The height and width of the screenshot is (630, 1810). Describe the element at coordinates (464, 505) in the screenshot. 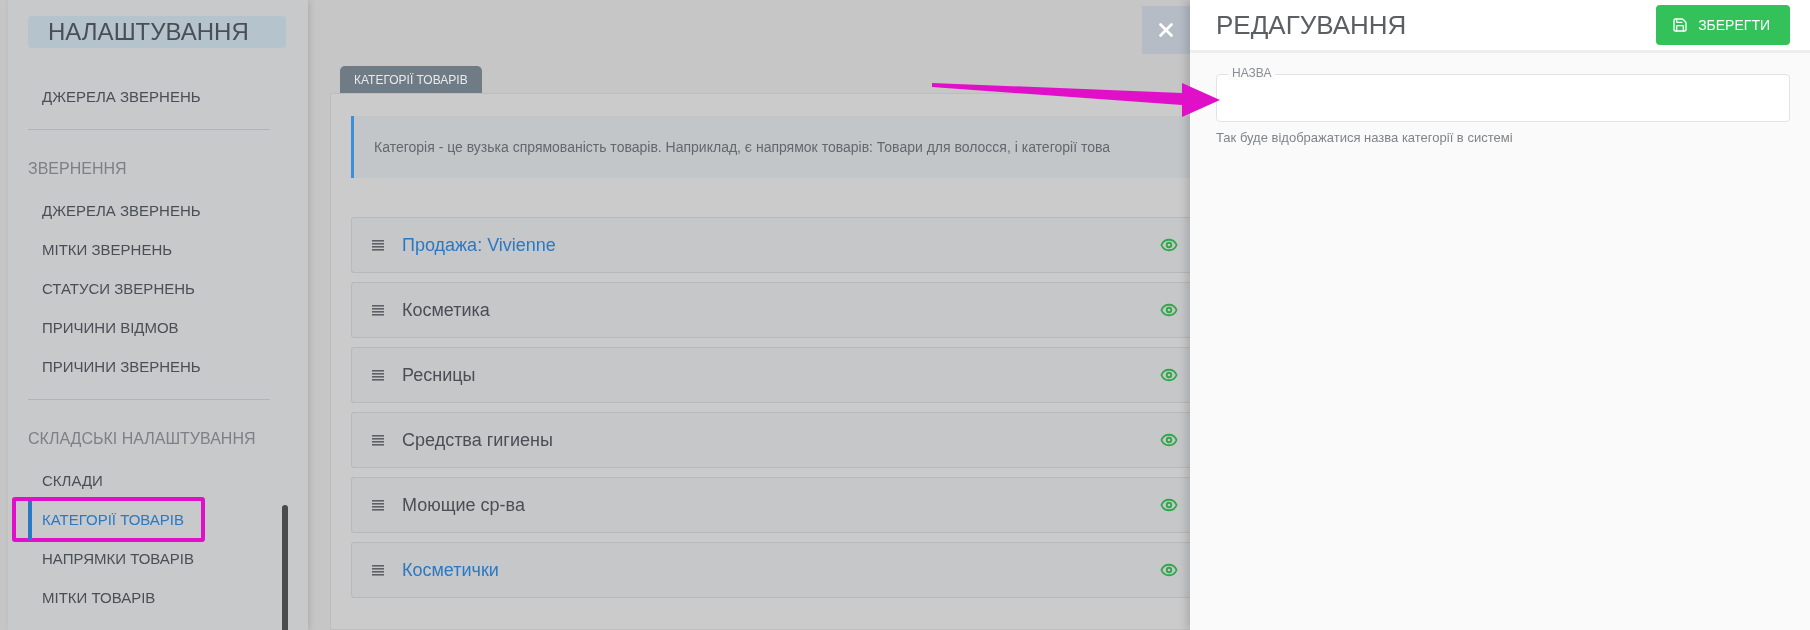

I see `category-name: Моющие ср-ва` at that location.